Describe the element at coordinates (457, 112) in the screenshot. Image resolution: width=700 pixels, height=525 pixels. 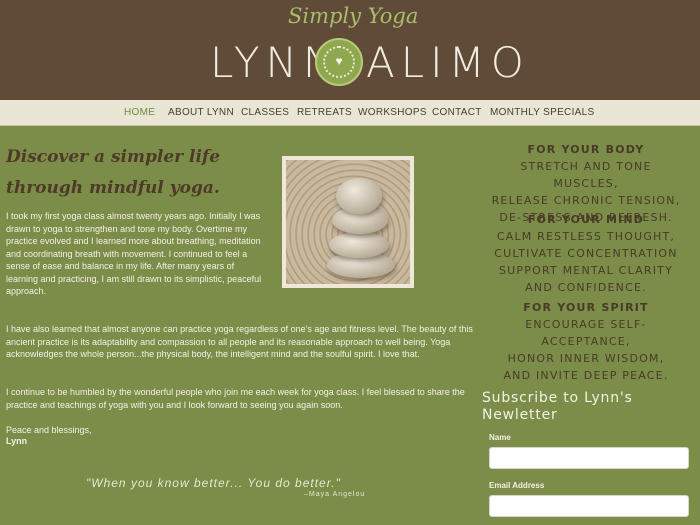
I see `nav-item-contact: CONTACT` at that location.